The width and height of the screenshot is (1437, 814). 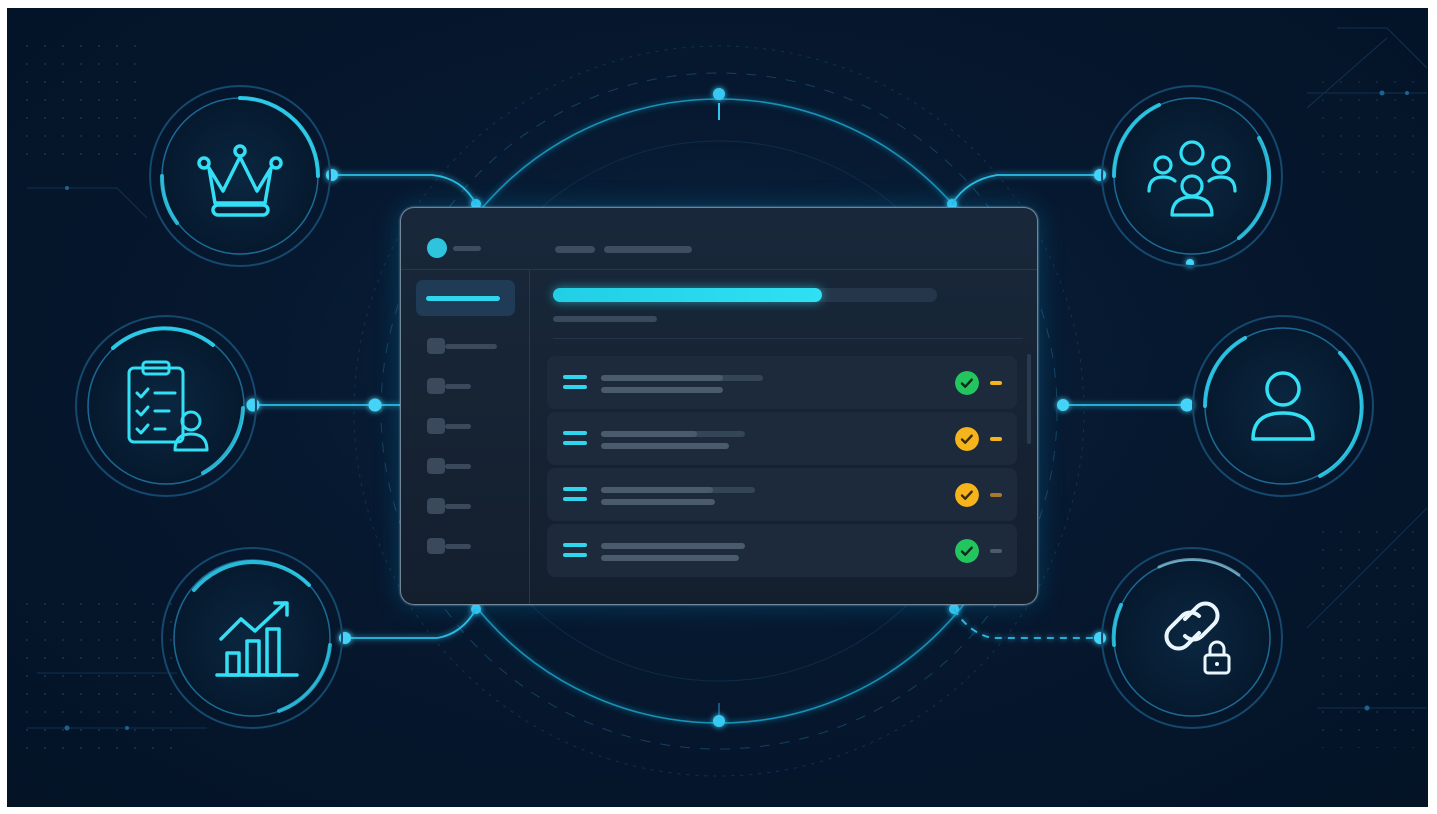 What do you see at coordinates (97, 678) in the screenshot?
I see `dot-grid-bottom-left` at bounding box center [97, 678].